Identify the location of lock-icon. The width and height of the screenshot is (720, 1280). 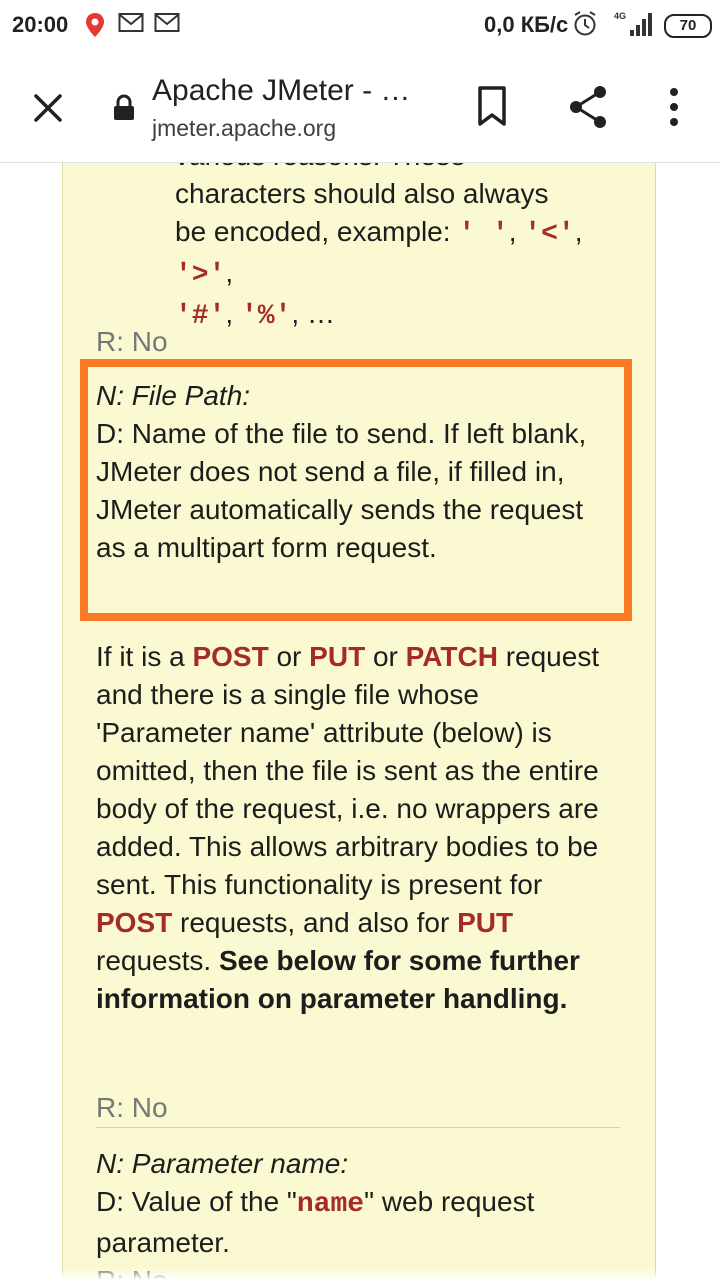
(124, 110).